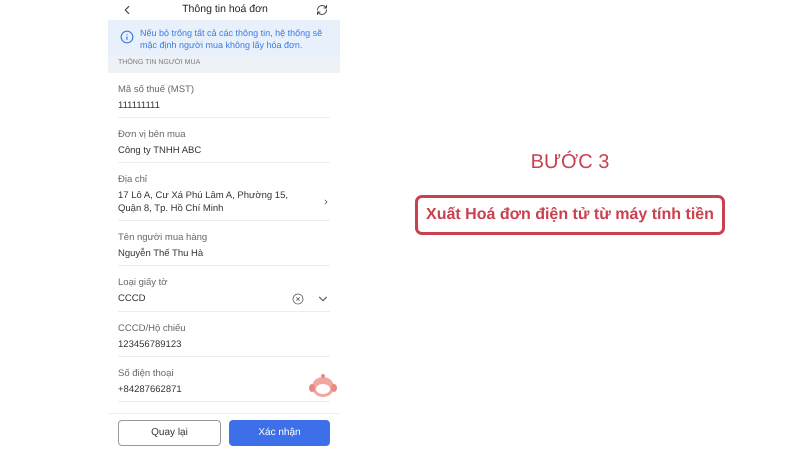 The height and width of the screenshot is (451, 800). What do you see at coordinates (160, 150) in the screenshot?
I see `field-value: Công ty TNHH ABC` at bounding box center [160, 150].